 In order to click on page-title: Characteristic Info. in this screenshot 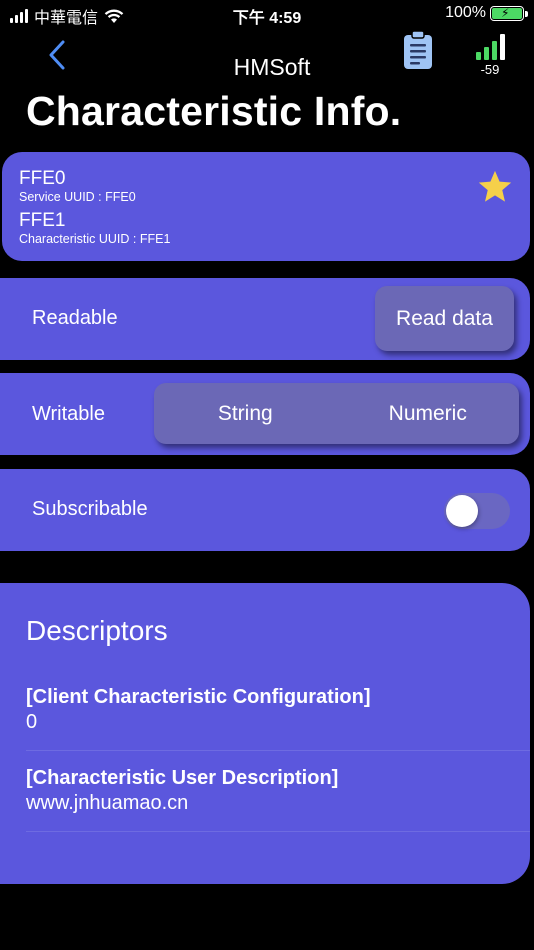, I will do `click(214, 111)`.